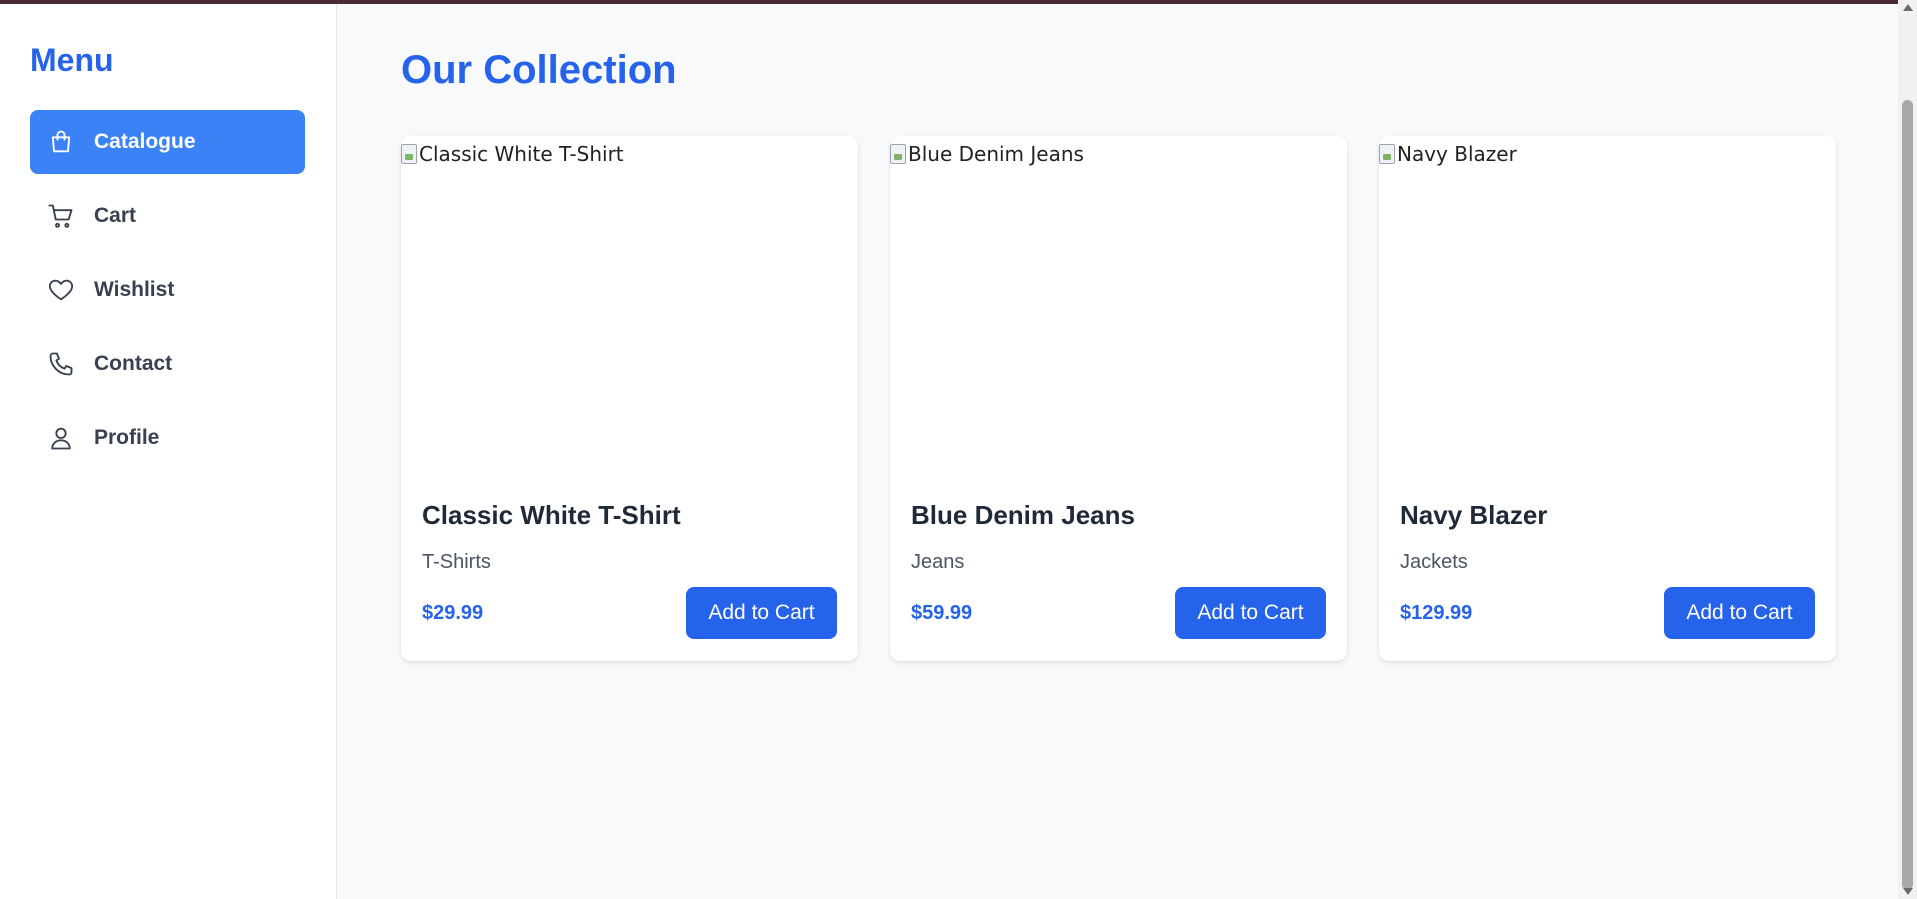 This screenshot has width=1917, height=899. I want to click on scroll-up-arrow-icon, so click(1908, 7).